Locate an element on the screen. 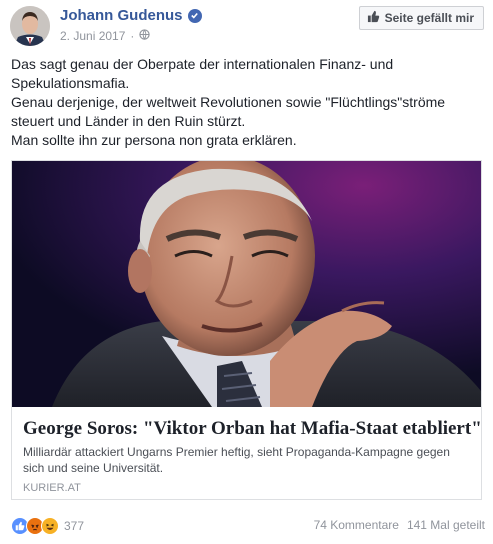  like-page-button: Seite gefällt mir is located at coordinates (421, 18).